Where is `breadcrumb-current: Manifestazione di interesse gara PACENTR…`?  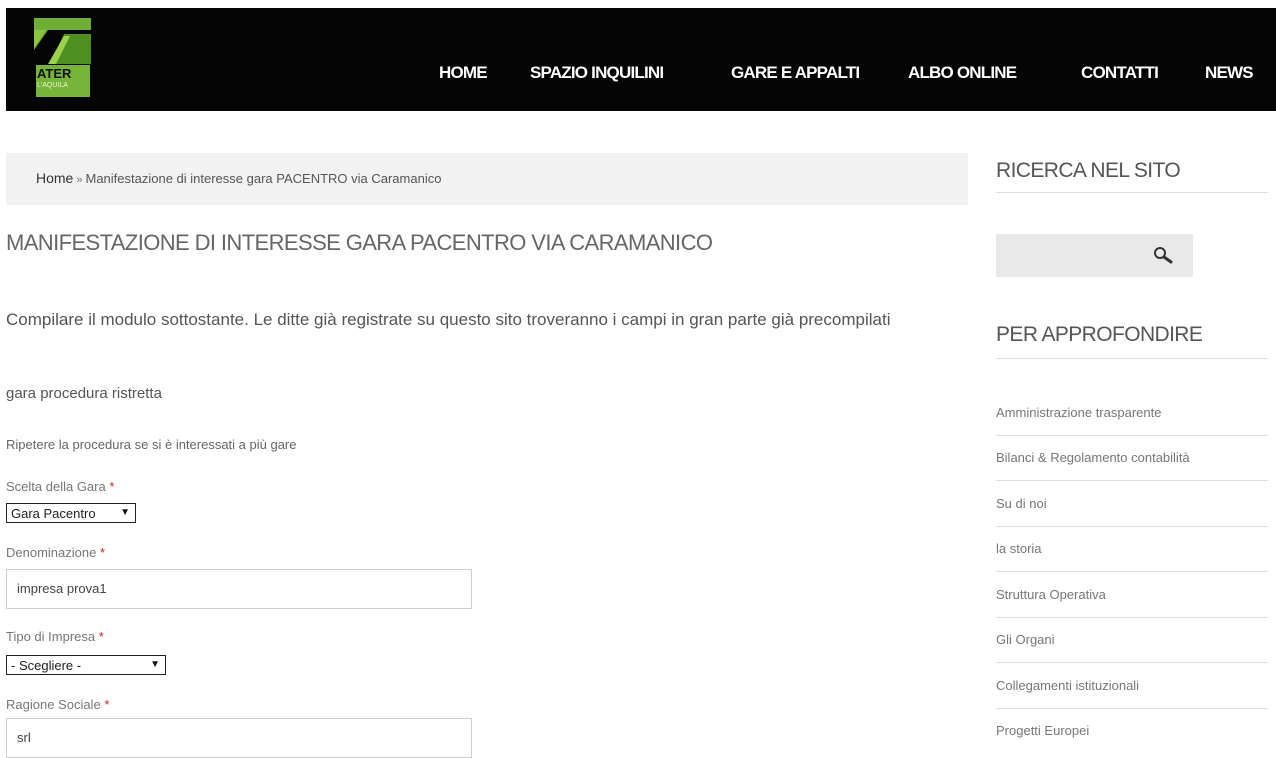
breadcrumb-current: Manifestazione di interesse gara PACENTR… is located at coordinates (263, 178).